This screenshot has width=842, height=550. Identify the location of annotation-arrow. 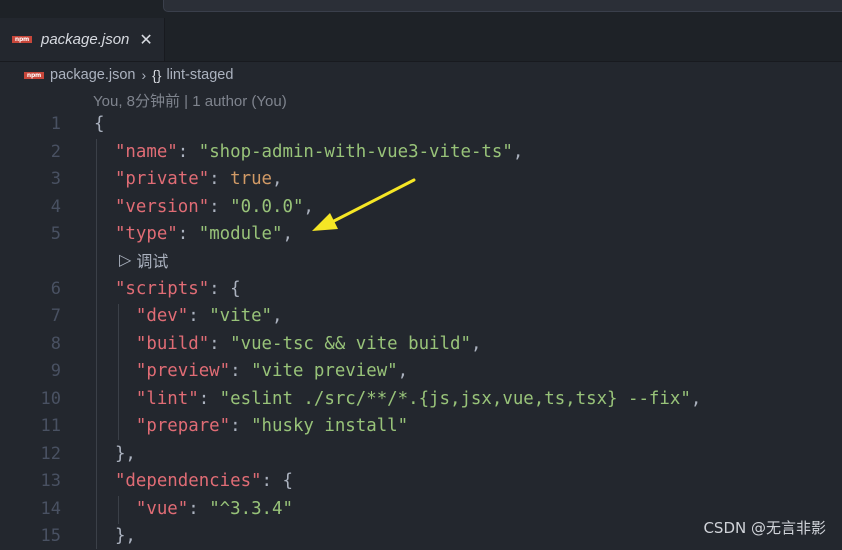
(364, 204).